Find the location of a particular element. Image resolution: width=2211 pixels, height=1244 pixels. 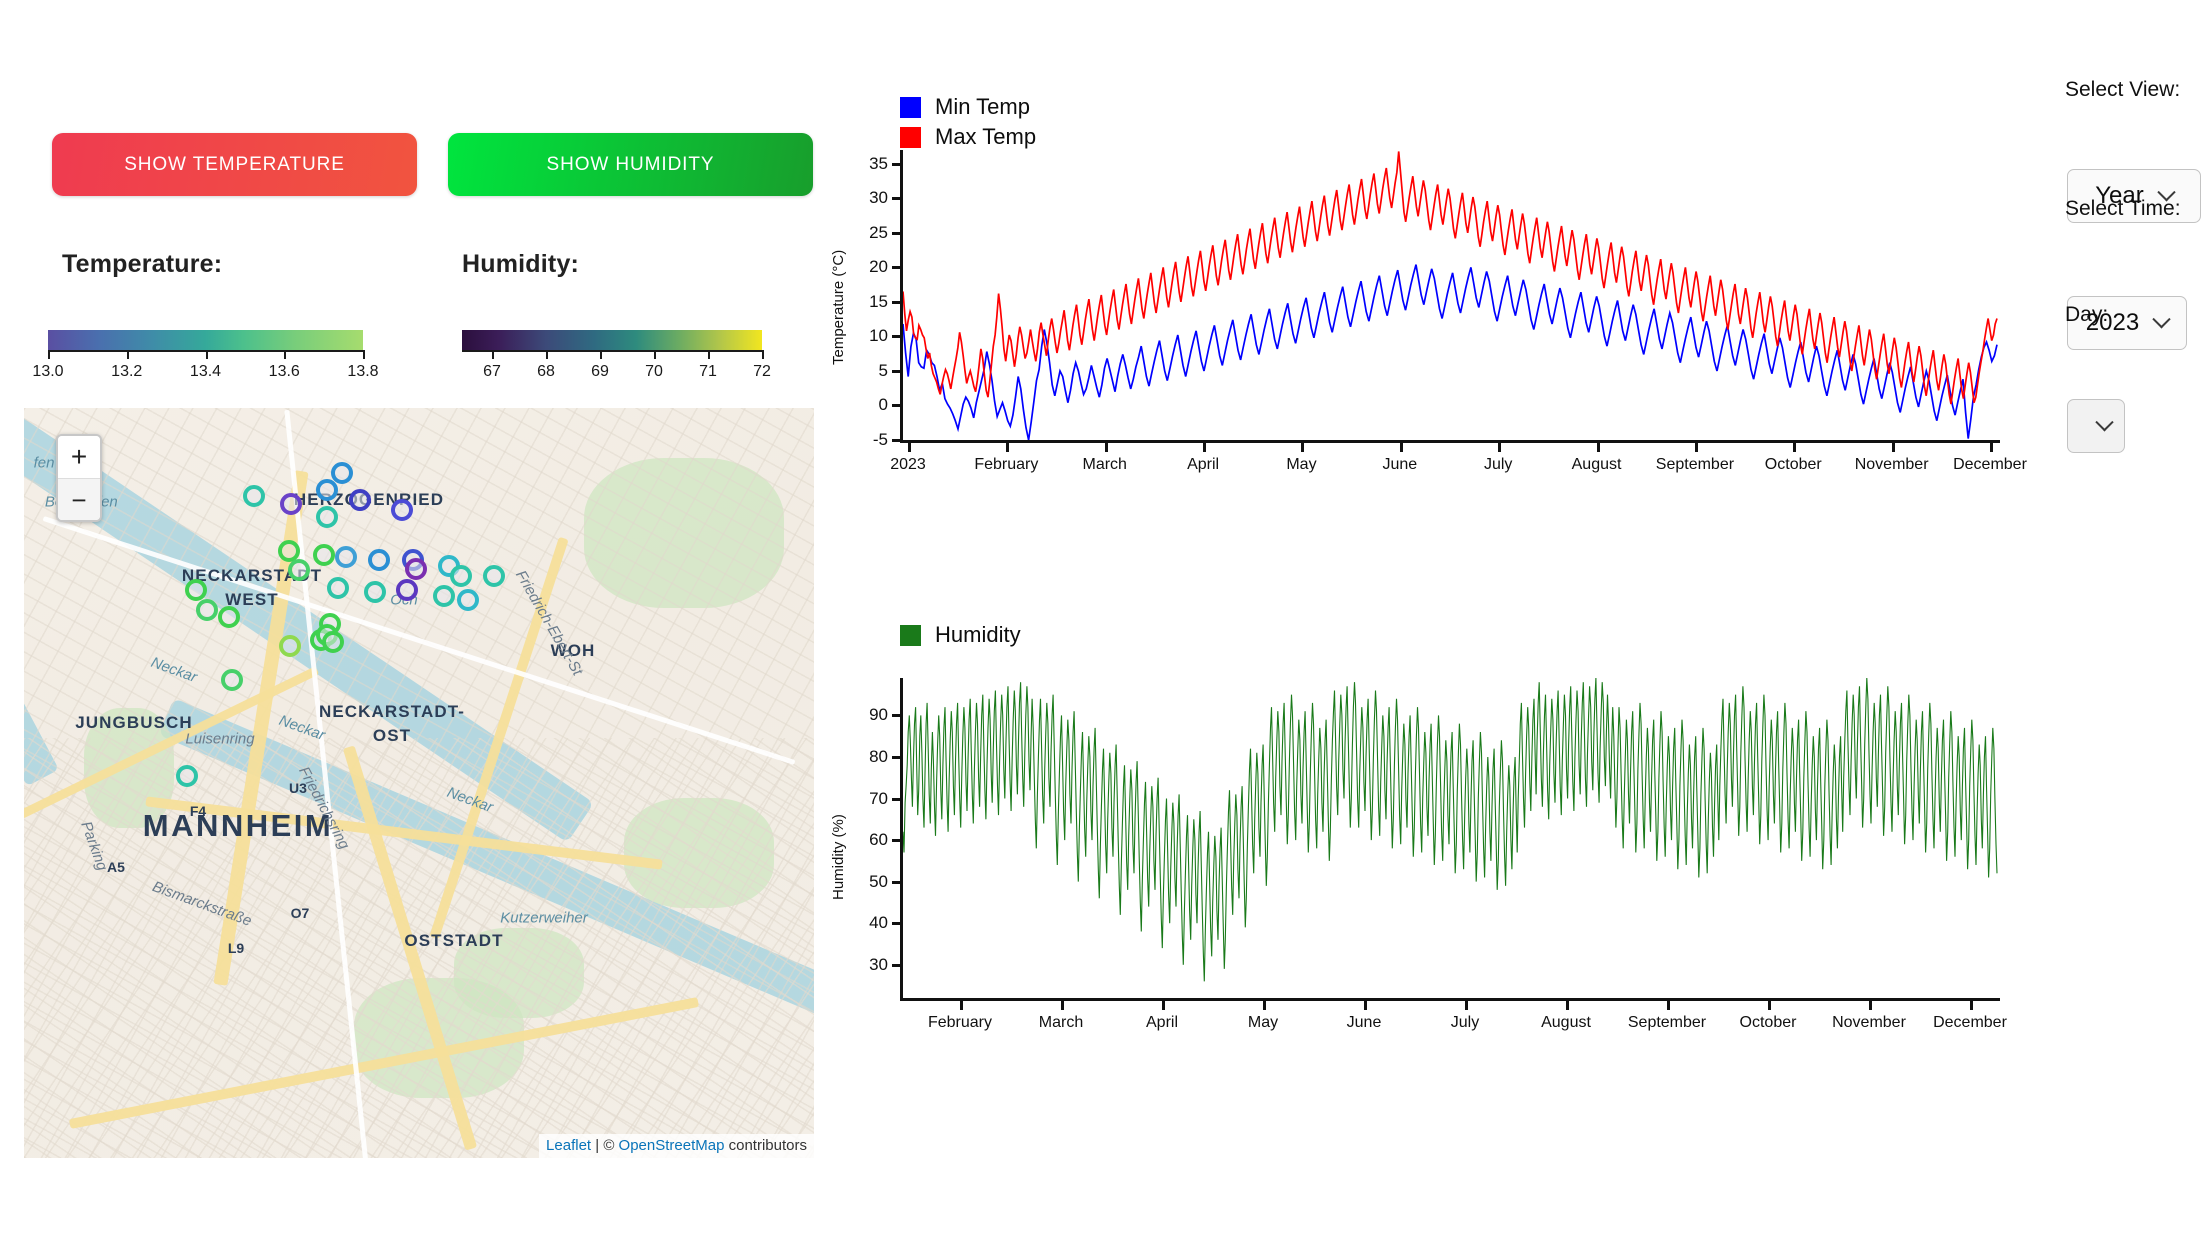

x-tick-label: March is located at coordinates (1104, 464).